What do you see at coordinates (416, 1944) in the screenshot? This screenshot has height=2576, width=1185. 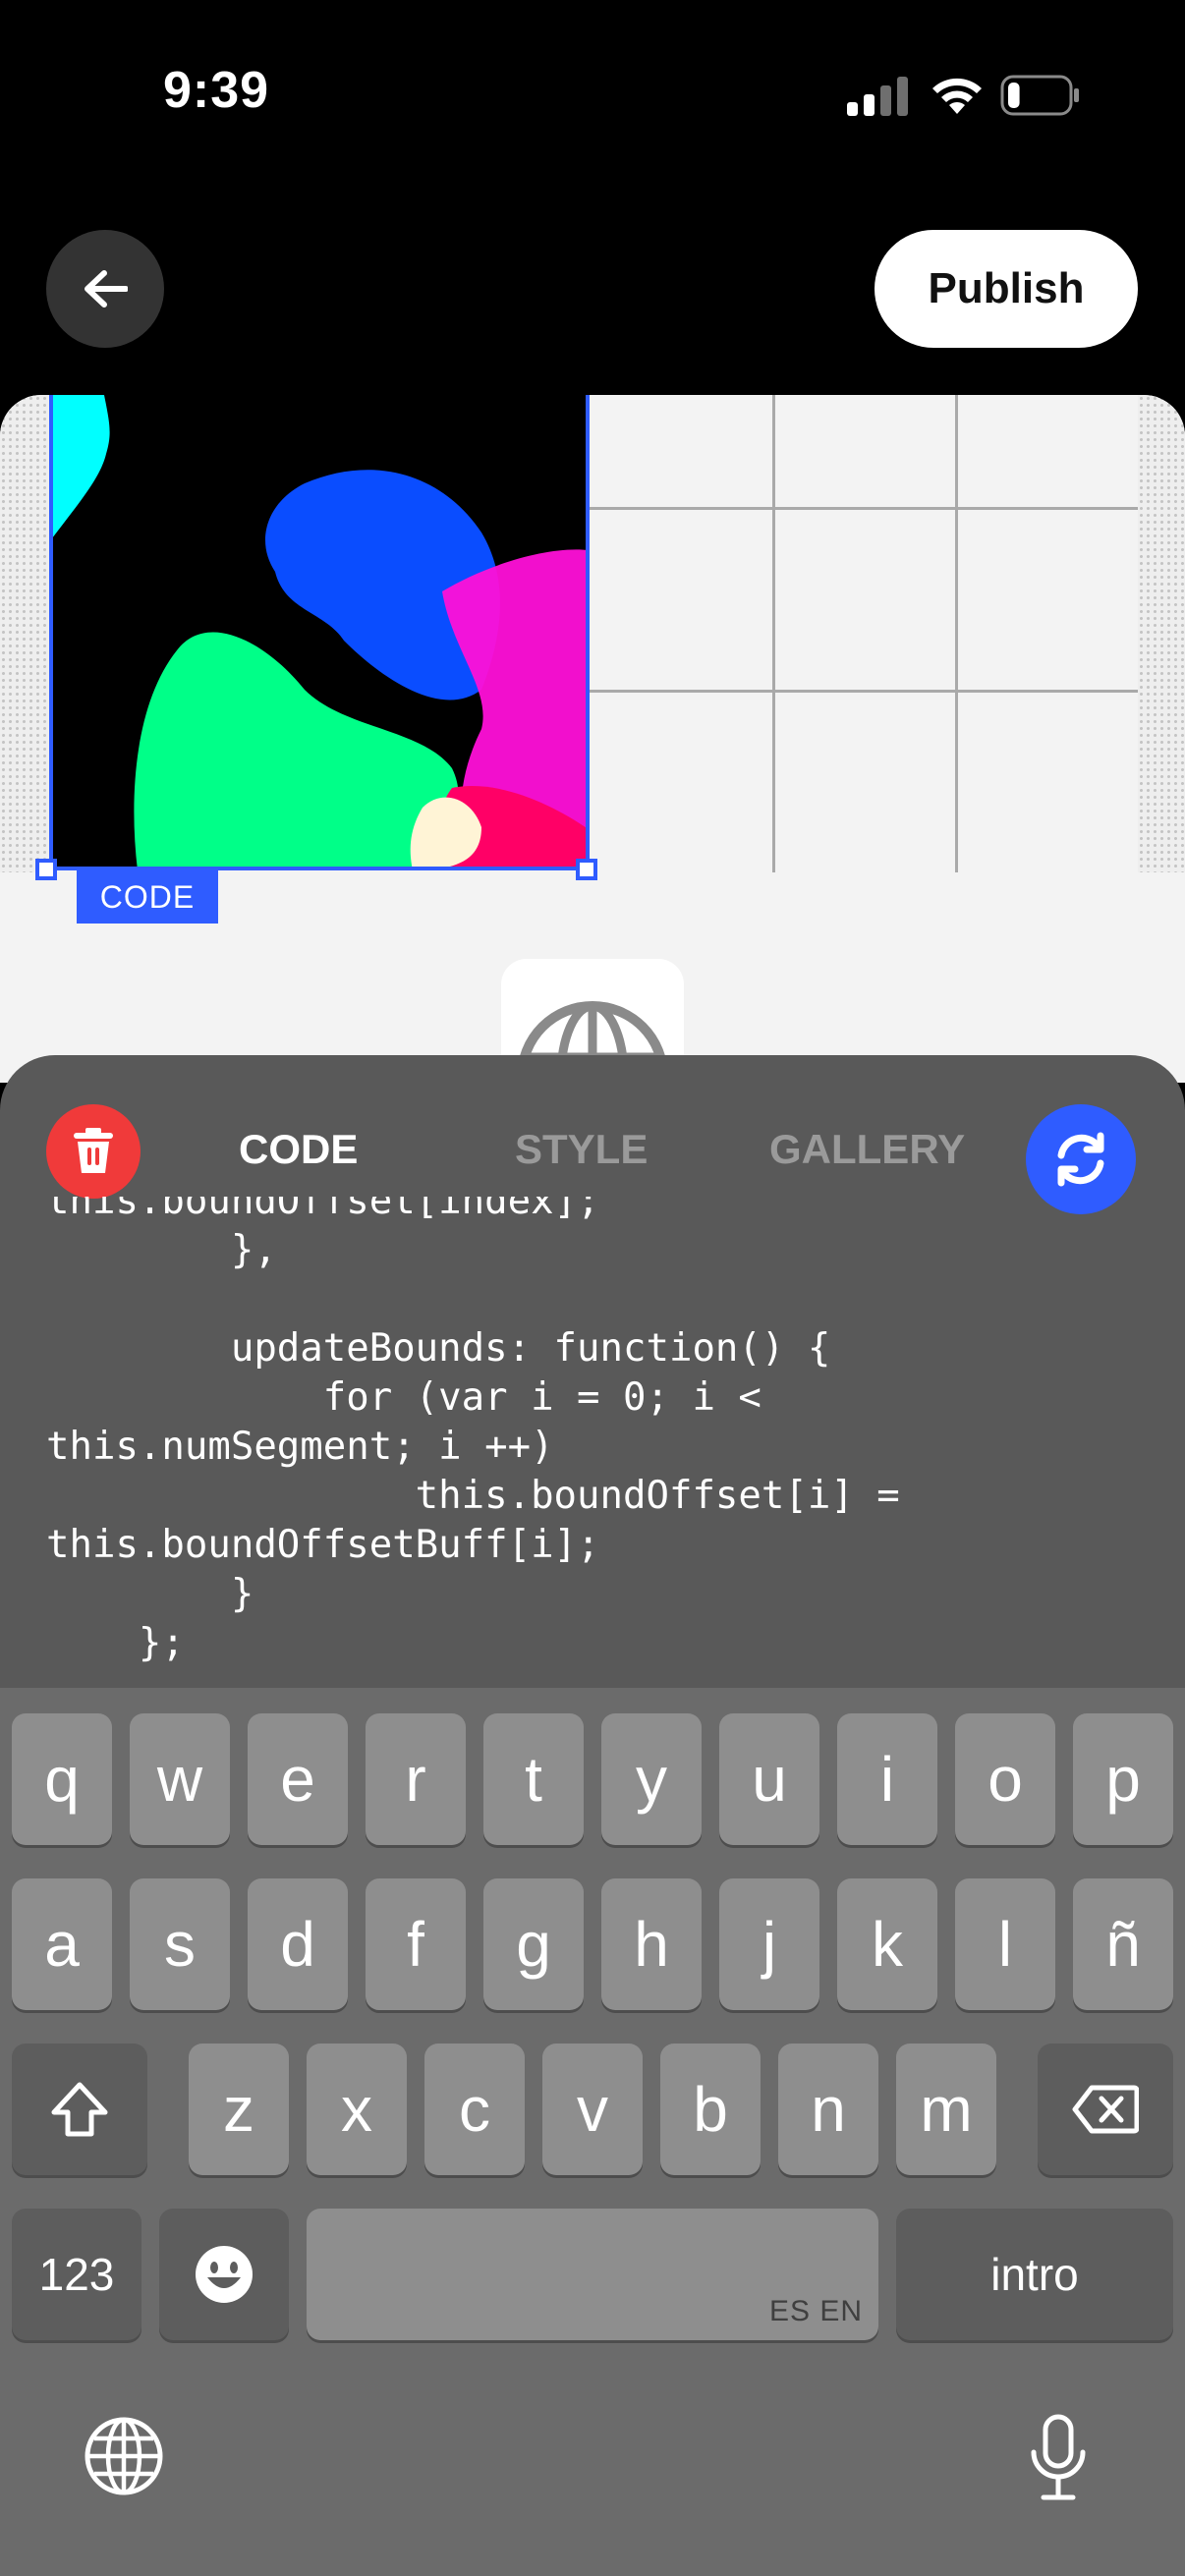 I see `key-f: f` at bounding box center [416, 1944].